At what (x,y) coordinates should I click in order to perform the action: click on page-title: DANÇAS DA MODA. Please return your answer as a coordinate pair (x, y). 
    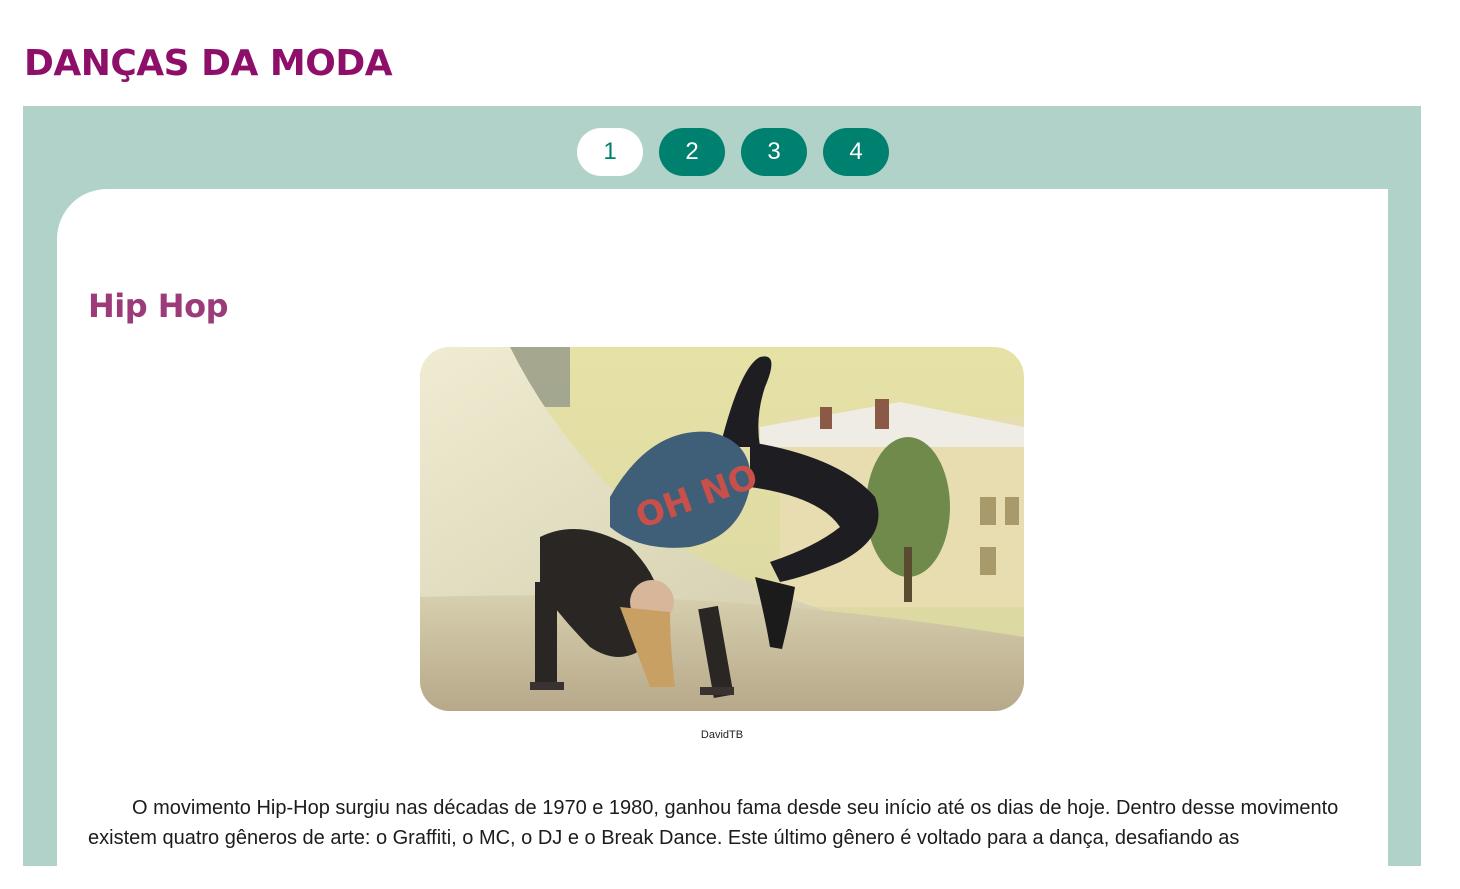
    Looking at the image, I should click on (208, 63).